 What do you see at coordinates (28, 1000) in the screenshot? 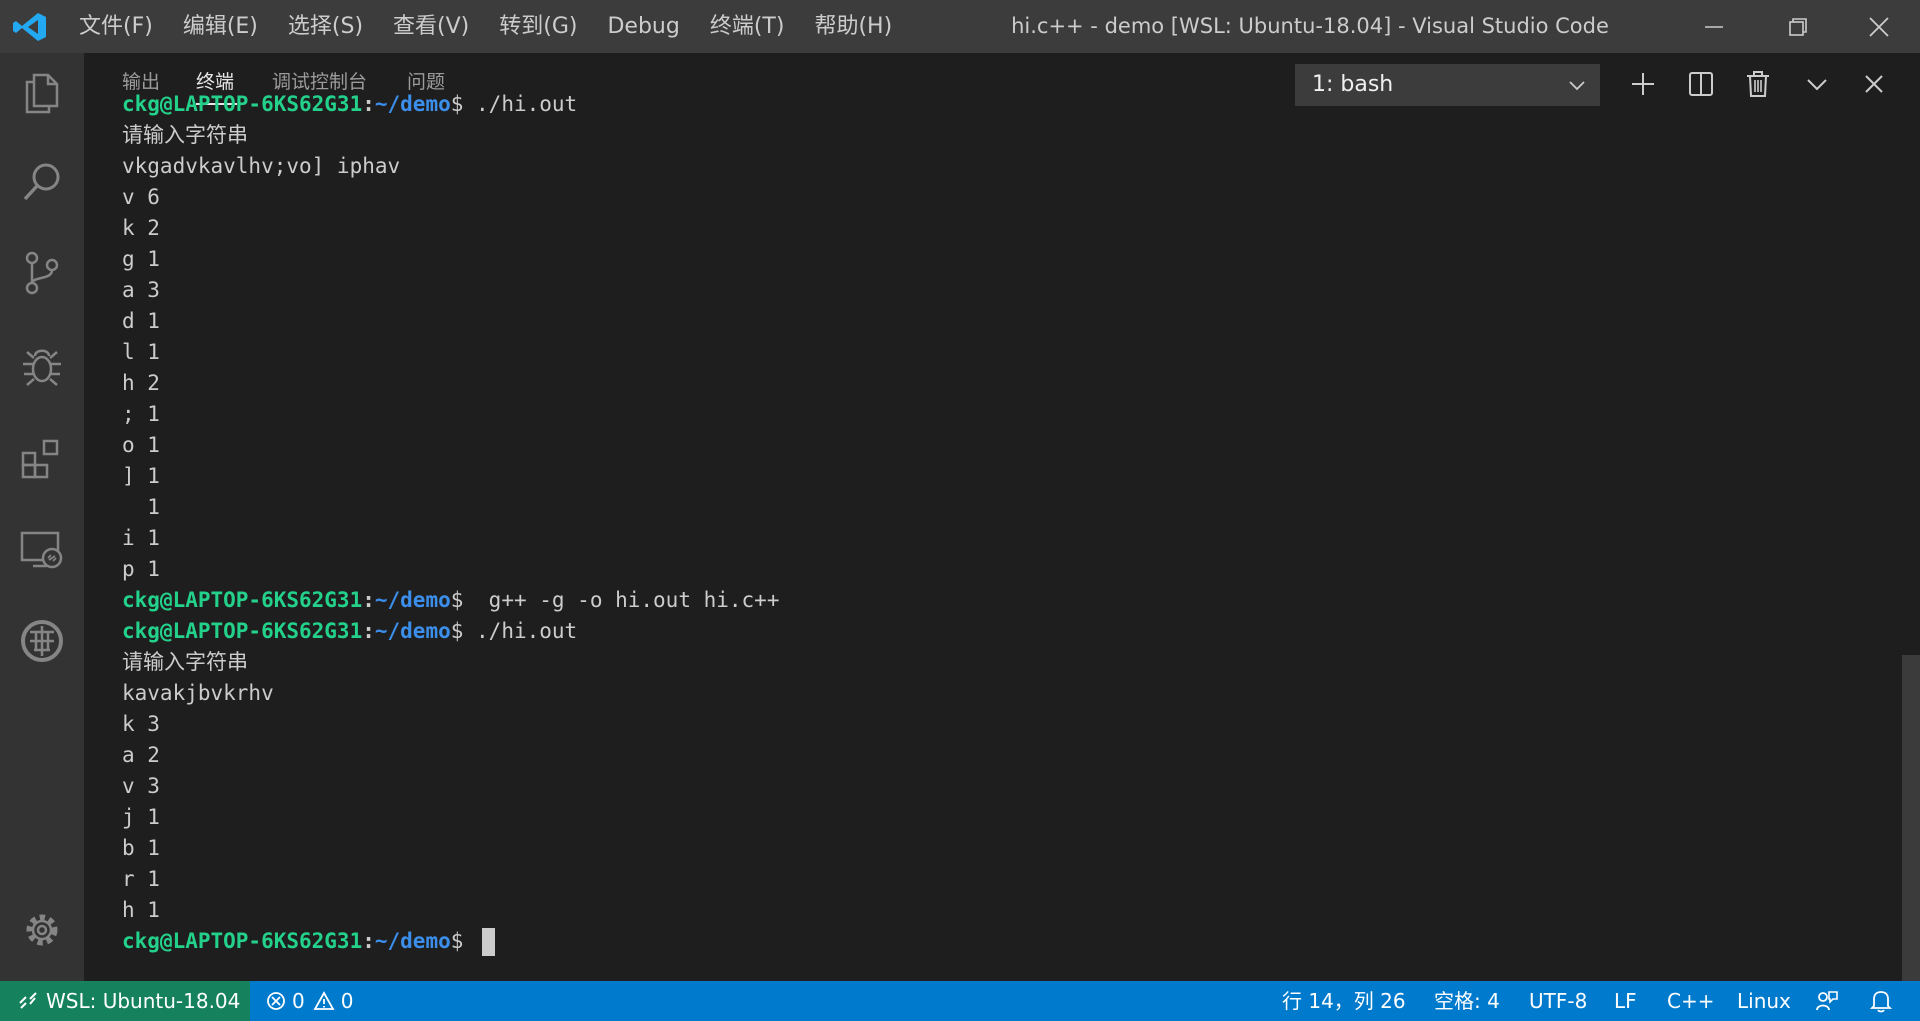
I see `remote-icon` at bounding box center [28, 1000].